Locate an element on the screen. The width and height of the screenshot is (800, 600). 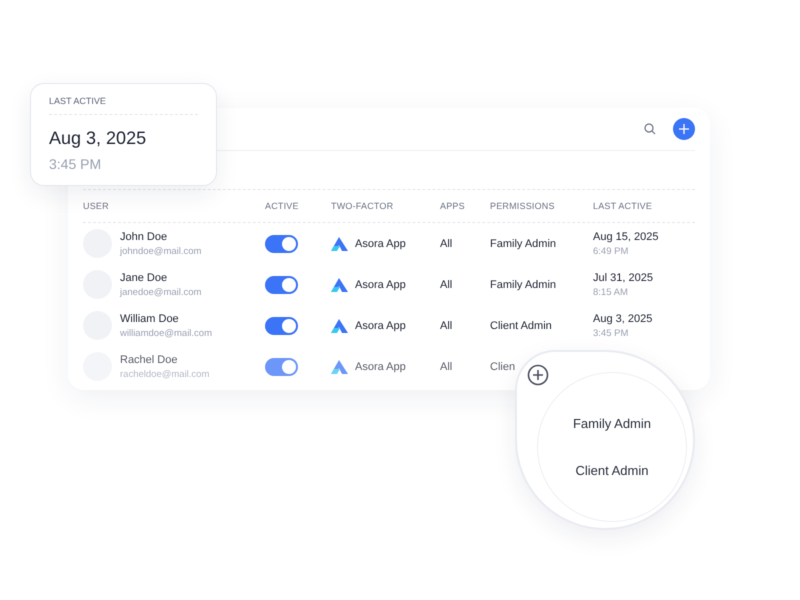
user-name: Rachel Doe is located at coordinates (149, 360).